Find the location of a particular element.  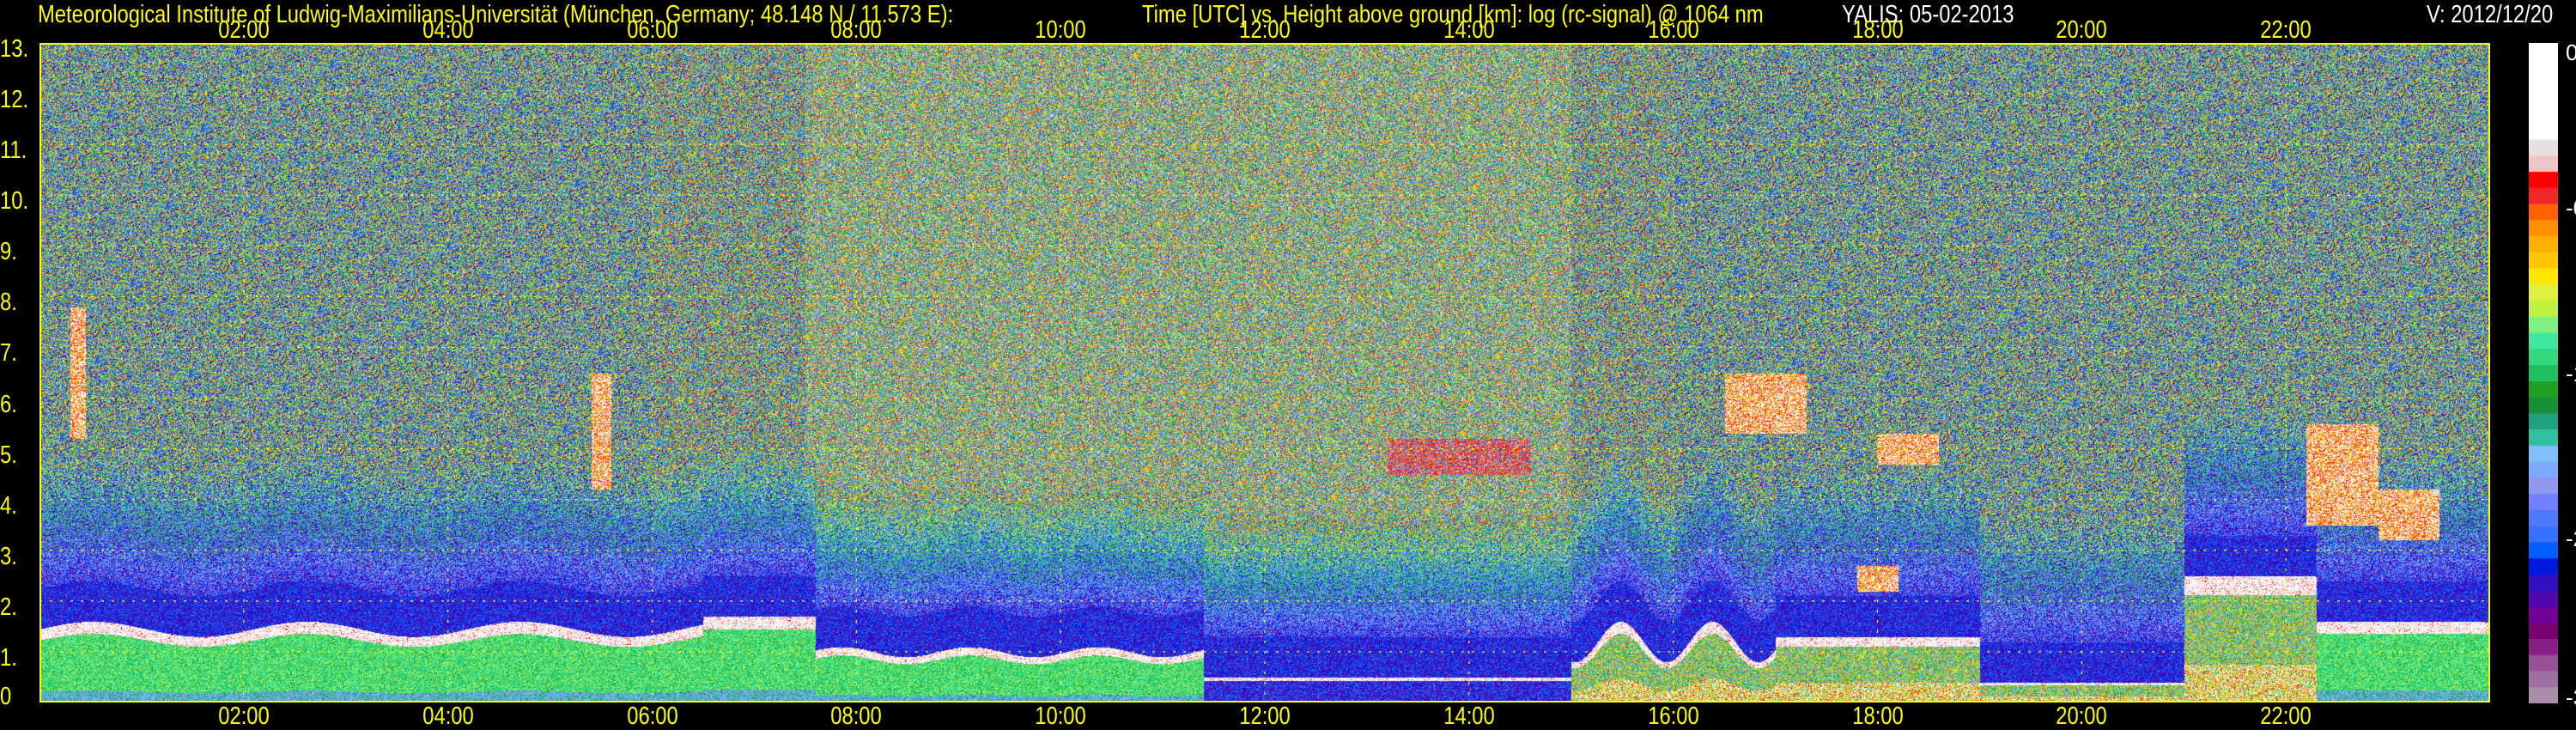

colorbar-tick-label: 0.50 is located at coordinates (2571, 52).